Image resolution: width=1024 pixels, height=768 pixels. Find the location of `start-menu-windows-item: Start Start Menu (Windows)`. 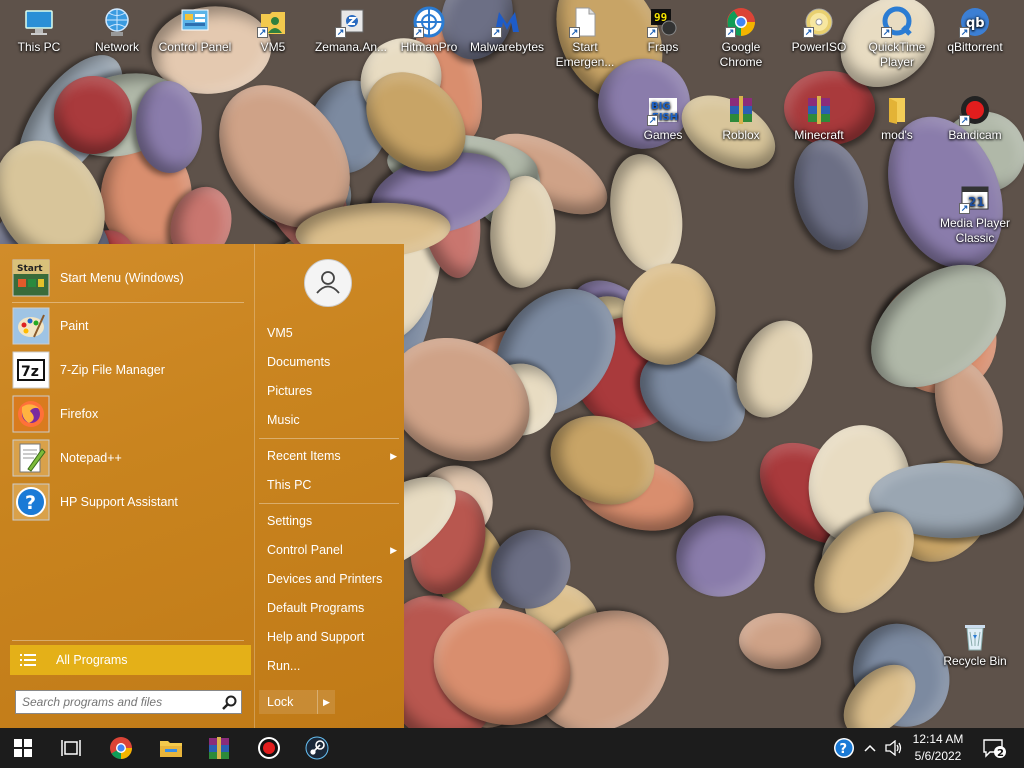

start-menu-windows-item: Start Start Menu (Windows) is located at coordinates (130, 278).